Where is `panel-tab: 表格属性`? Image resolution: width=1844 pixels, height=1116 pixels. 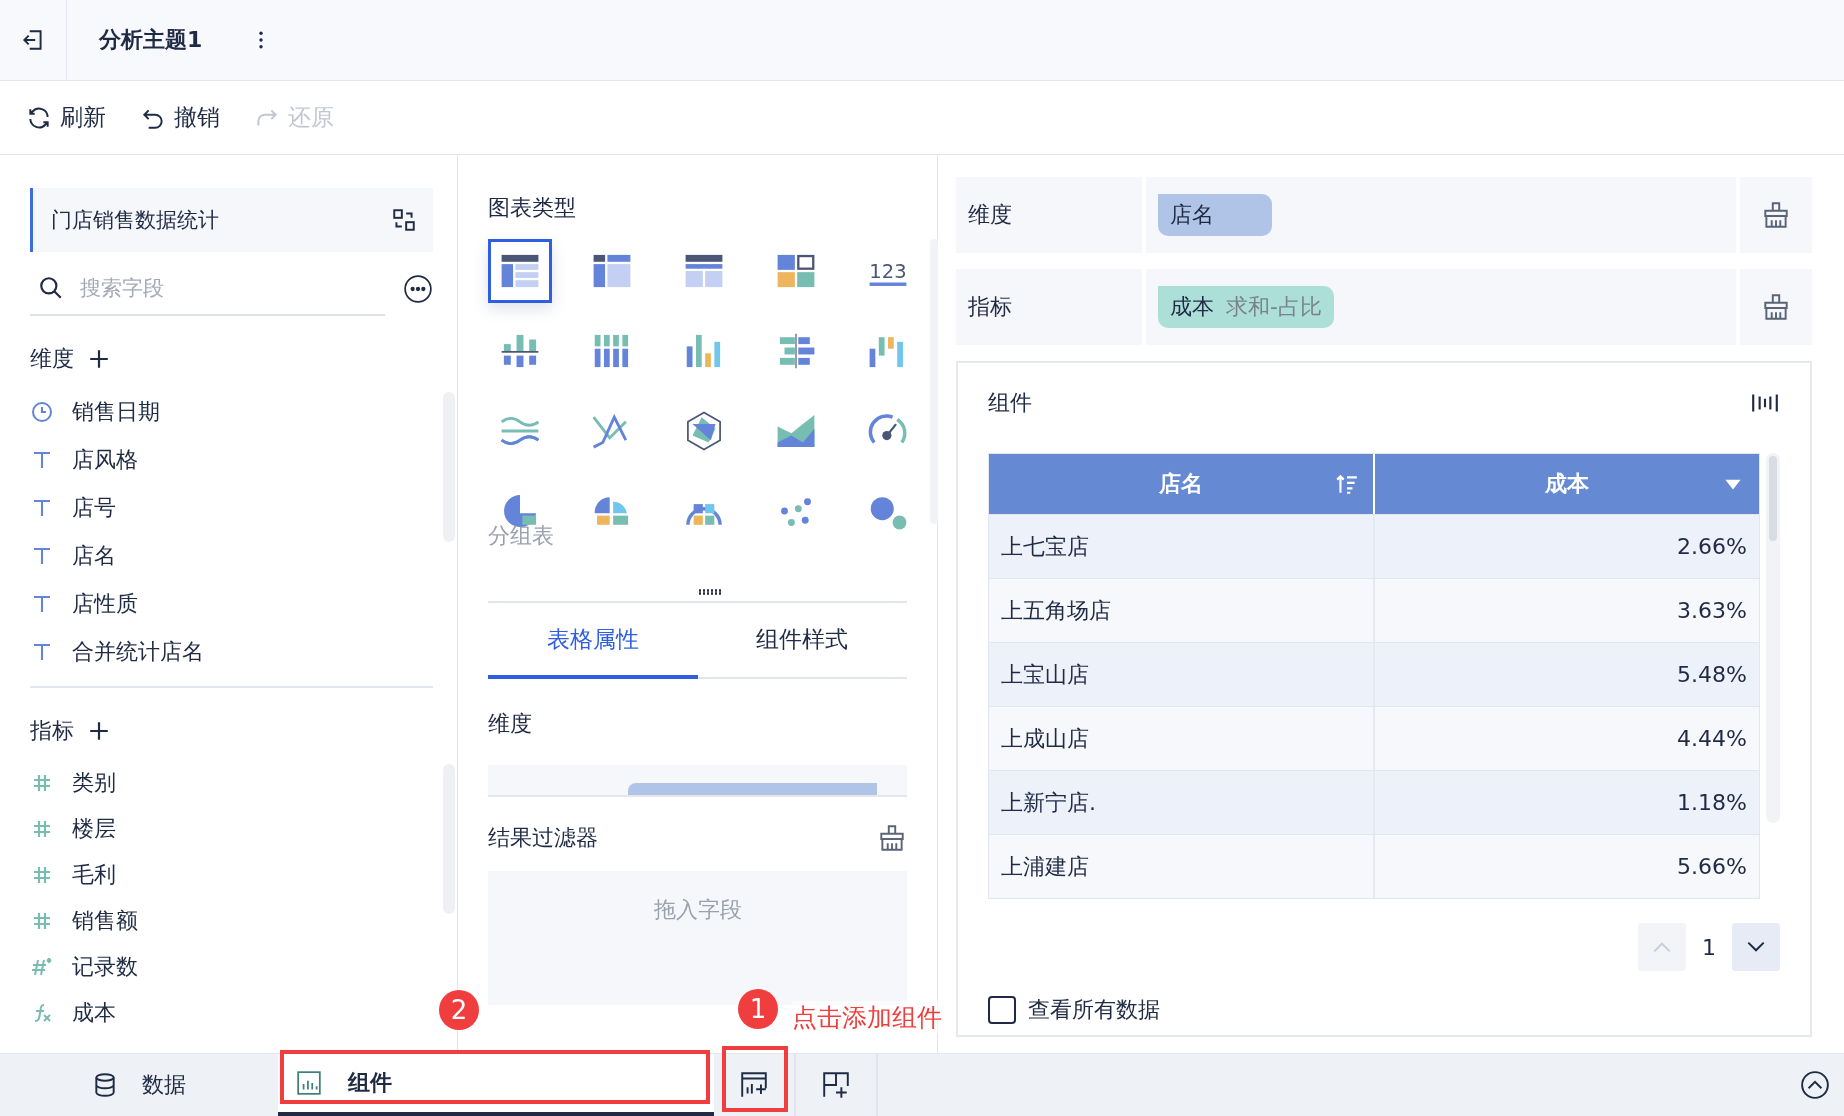
panel-tab: 表格属性 is located at coordinates (593, 641).